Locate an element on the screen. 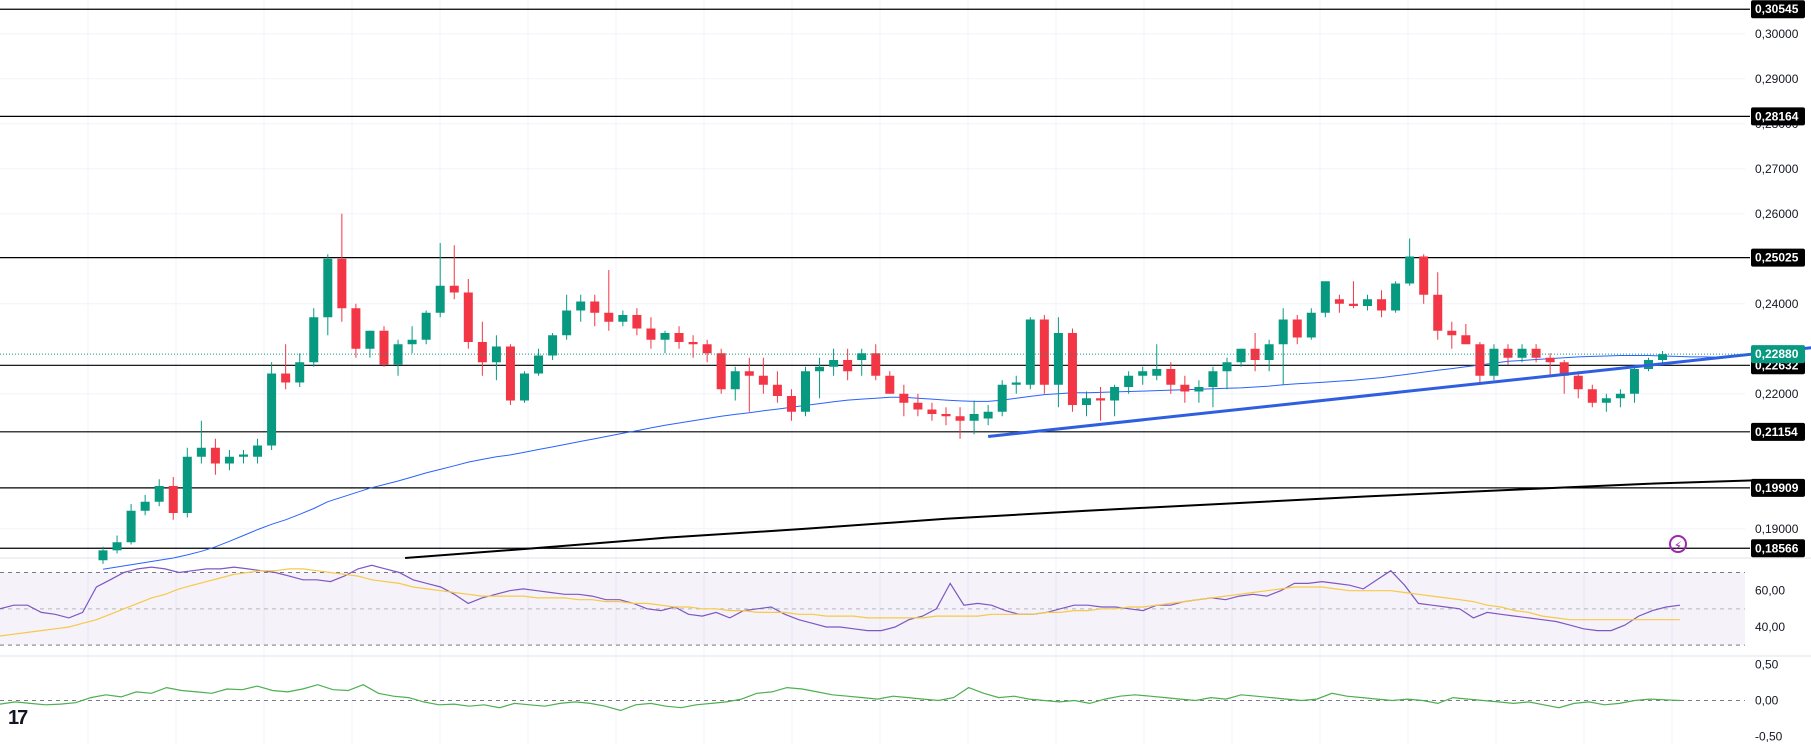 The width and height of the screenshot is (1811, 750). current-price-tag-label: 0,22880 is located at coordinates (1777, 354).